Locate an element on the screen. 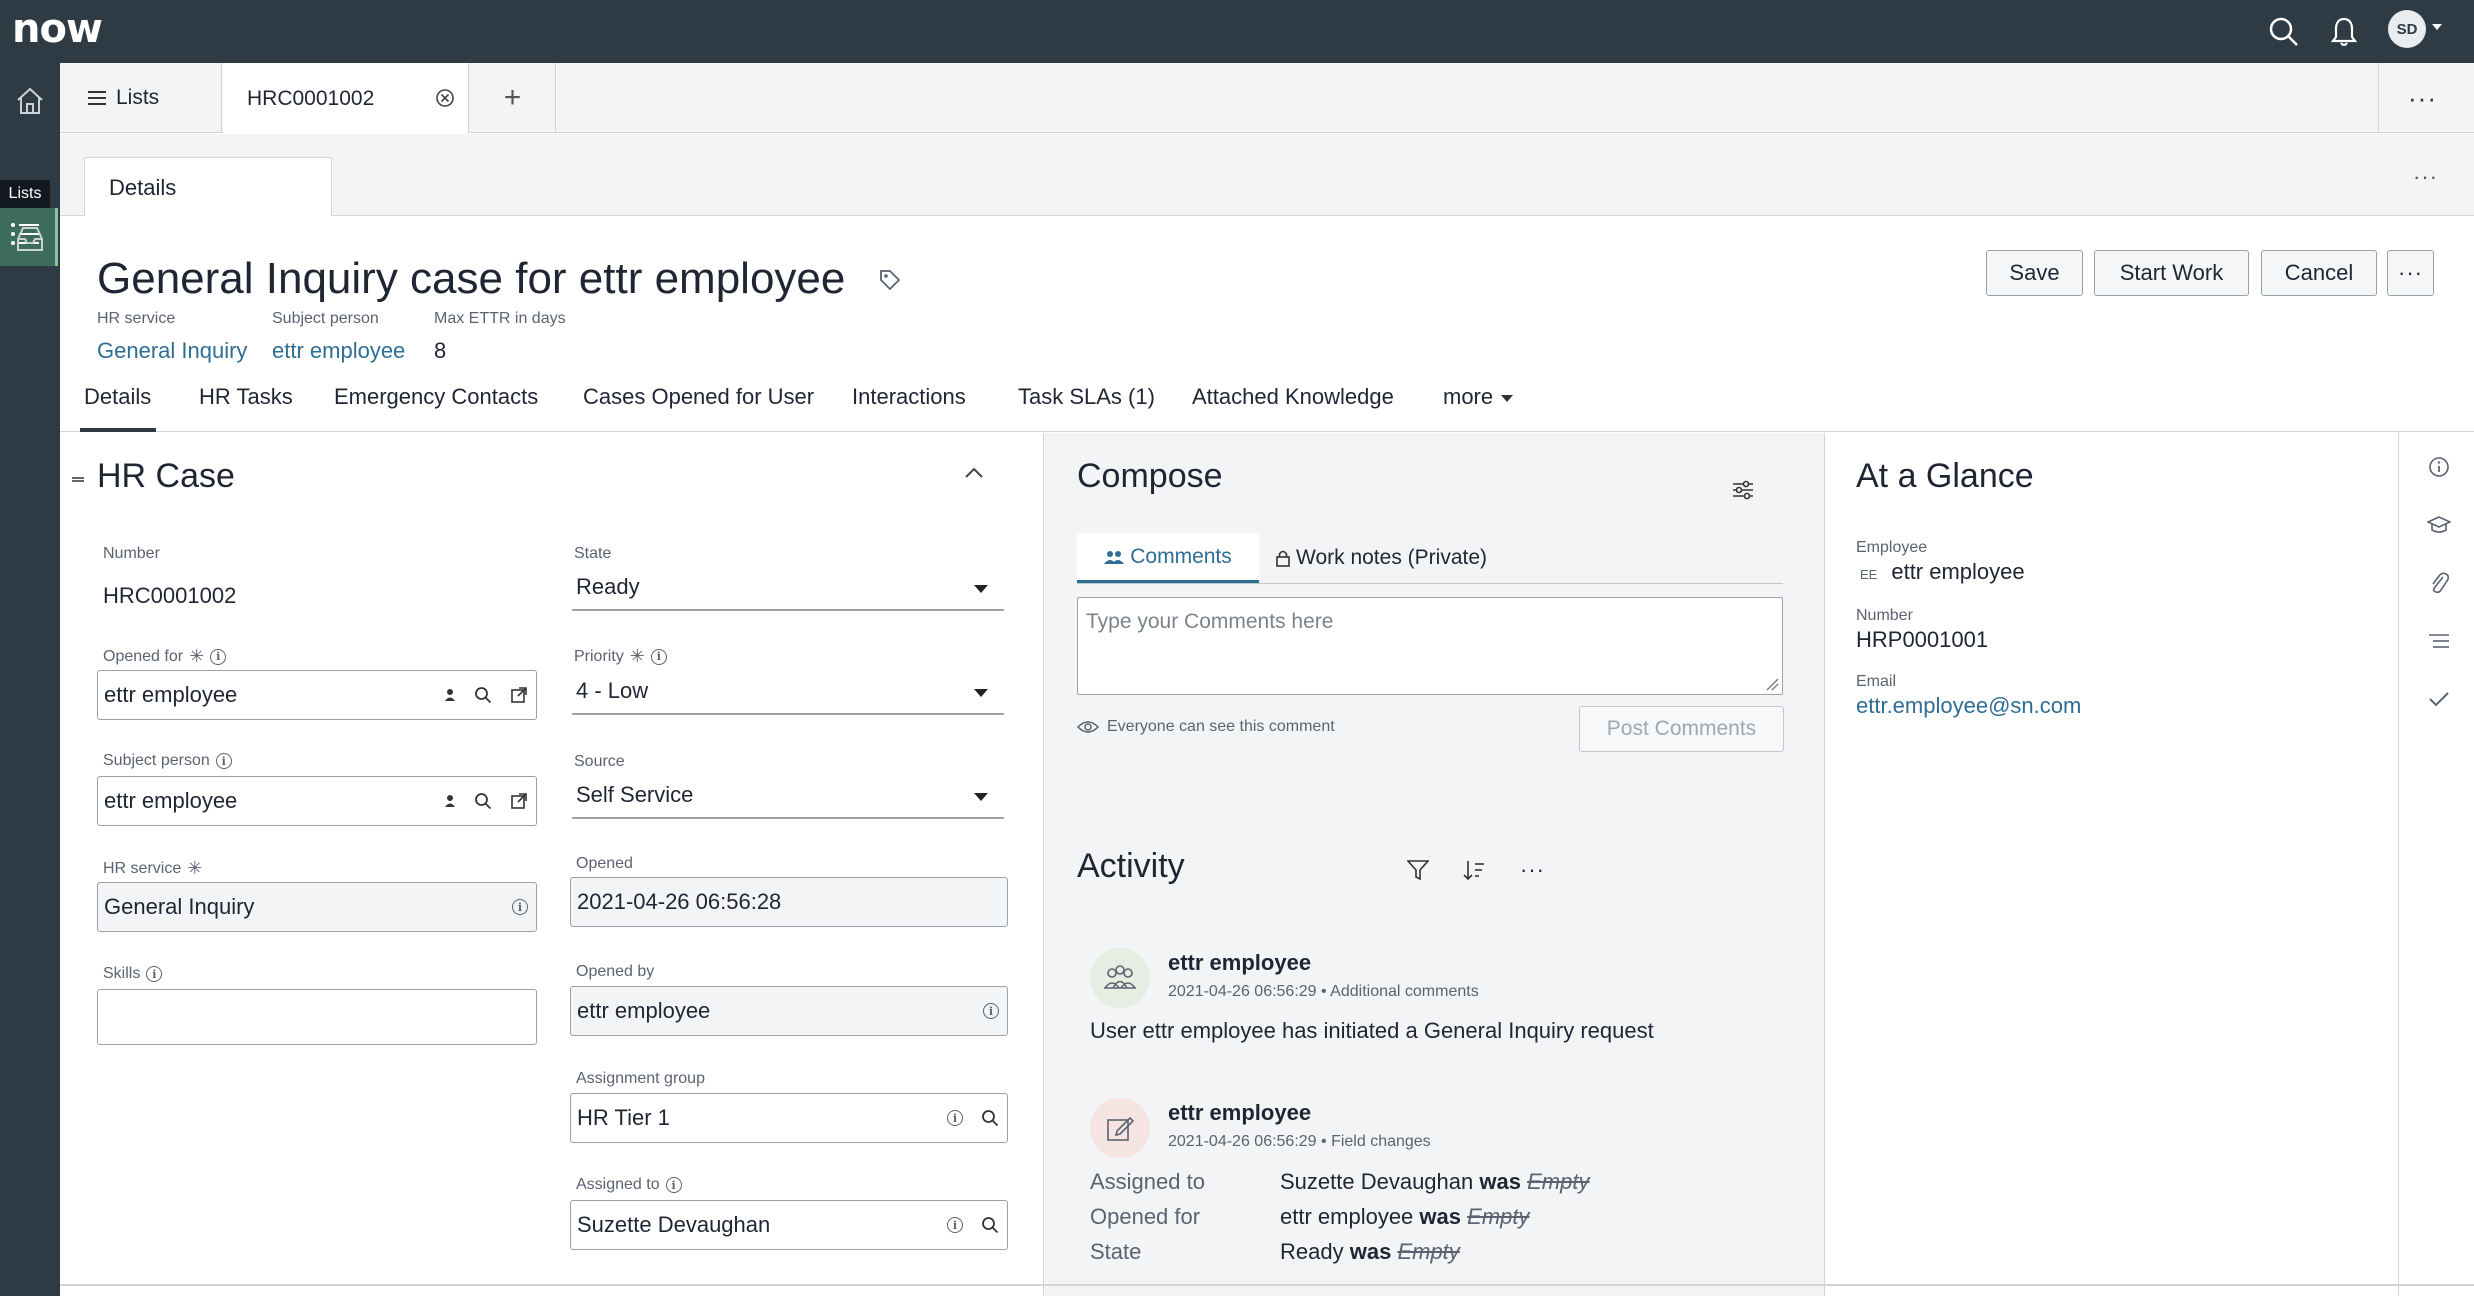 The image size is (2474, 1296). tab-lists: Lists is located at coordinates (141, 98).